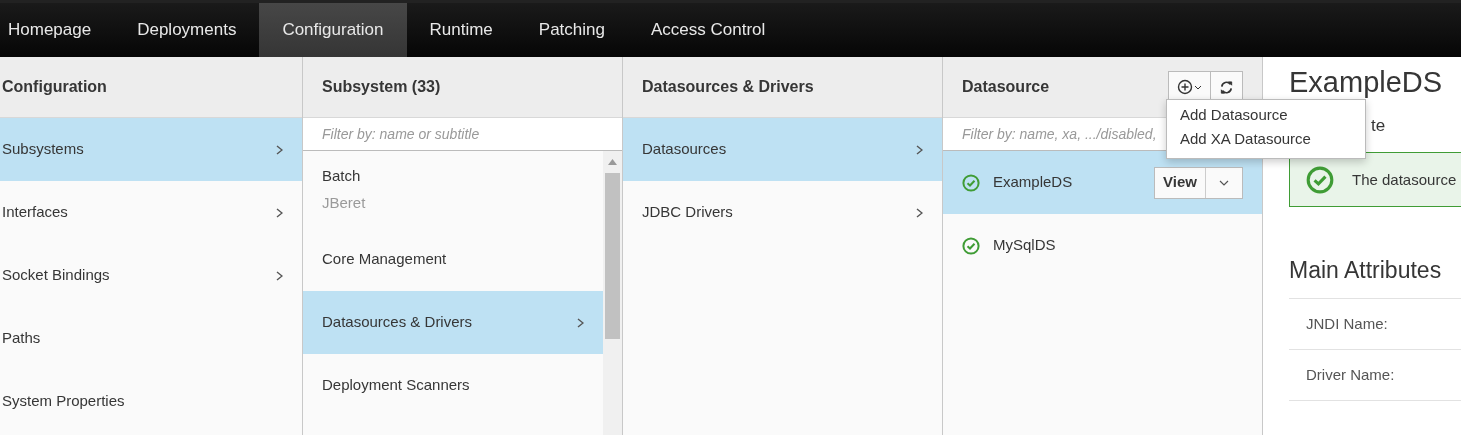 The width and height of the screenshot is (1461, 435). What do you see at coordinates (1102, 245) in the screenshot?
I see `list-item: MySqlDS` at bounding box center [1102, 245].